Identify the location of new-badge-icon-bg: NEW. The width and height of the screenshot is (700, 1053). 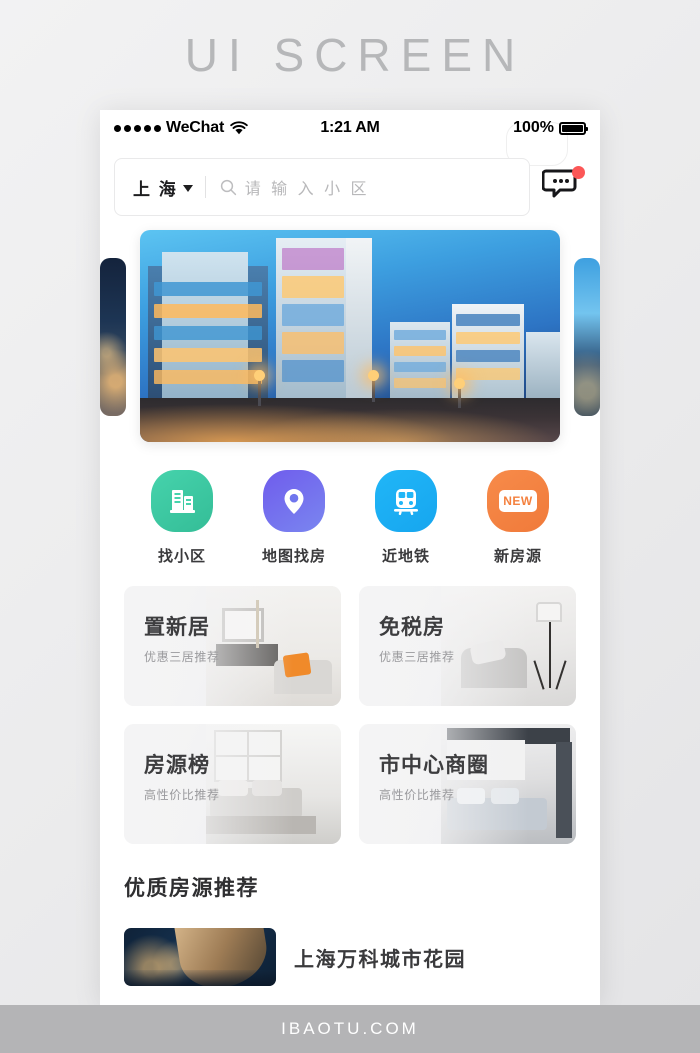
(518, 501).